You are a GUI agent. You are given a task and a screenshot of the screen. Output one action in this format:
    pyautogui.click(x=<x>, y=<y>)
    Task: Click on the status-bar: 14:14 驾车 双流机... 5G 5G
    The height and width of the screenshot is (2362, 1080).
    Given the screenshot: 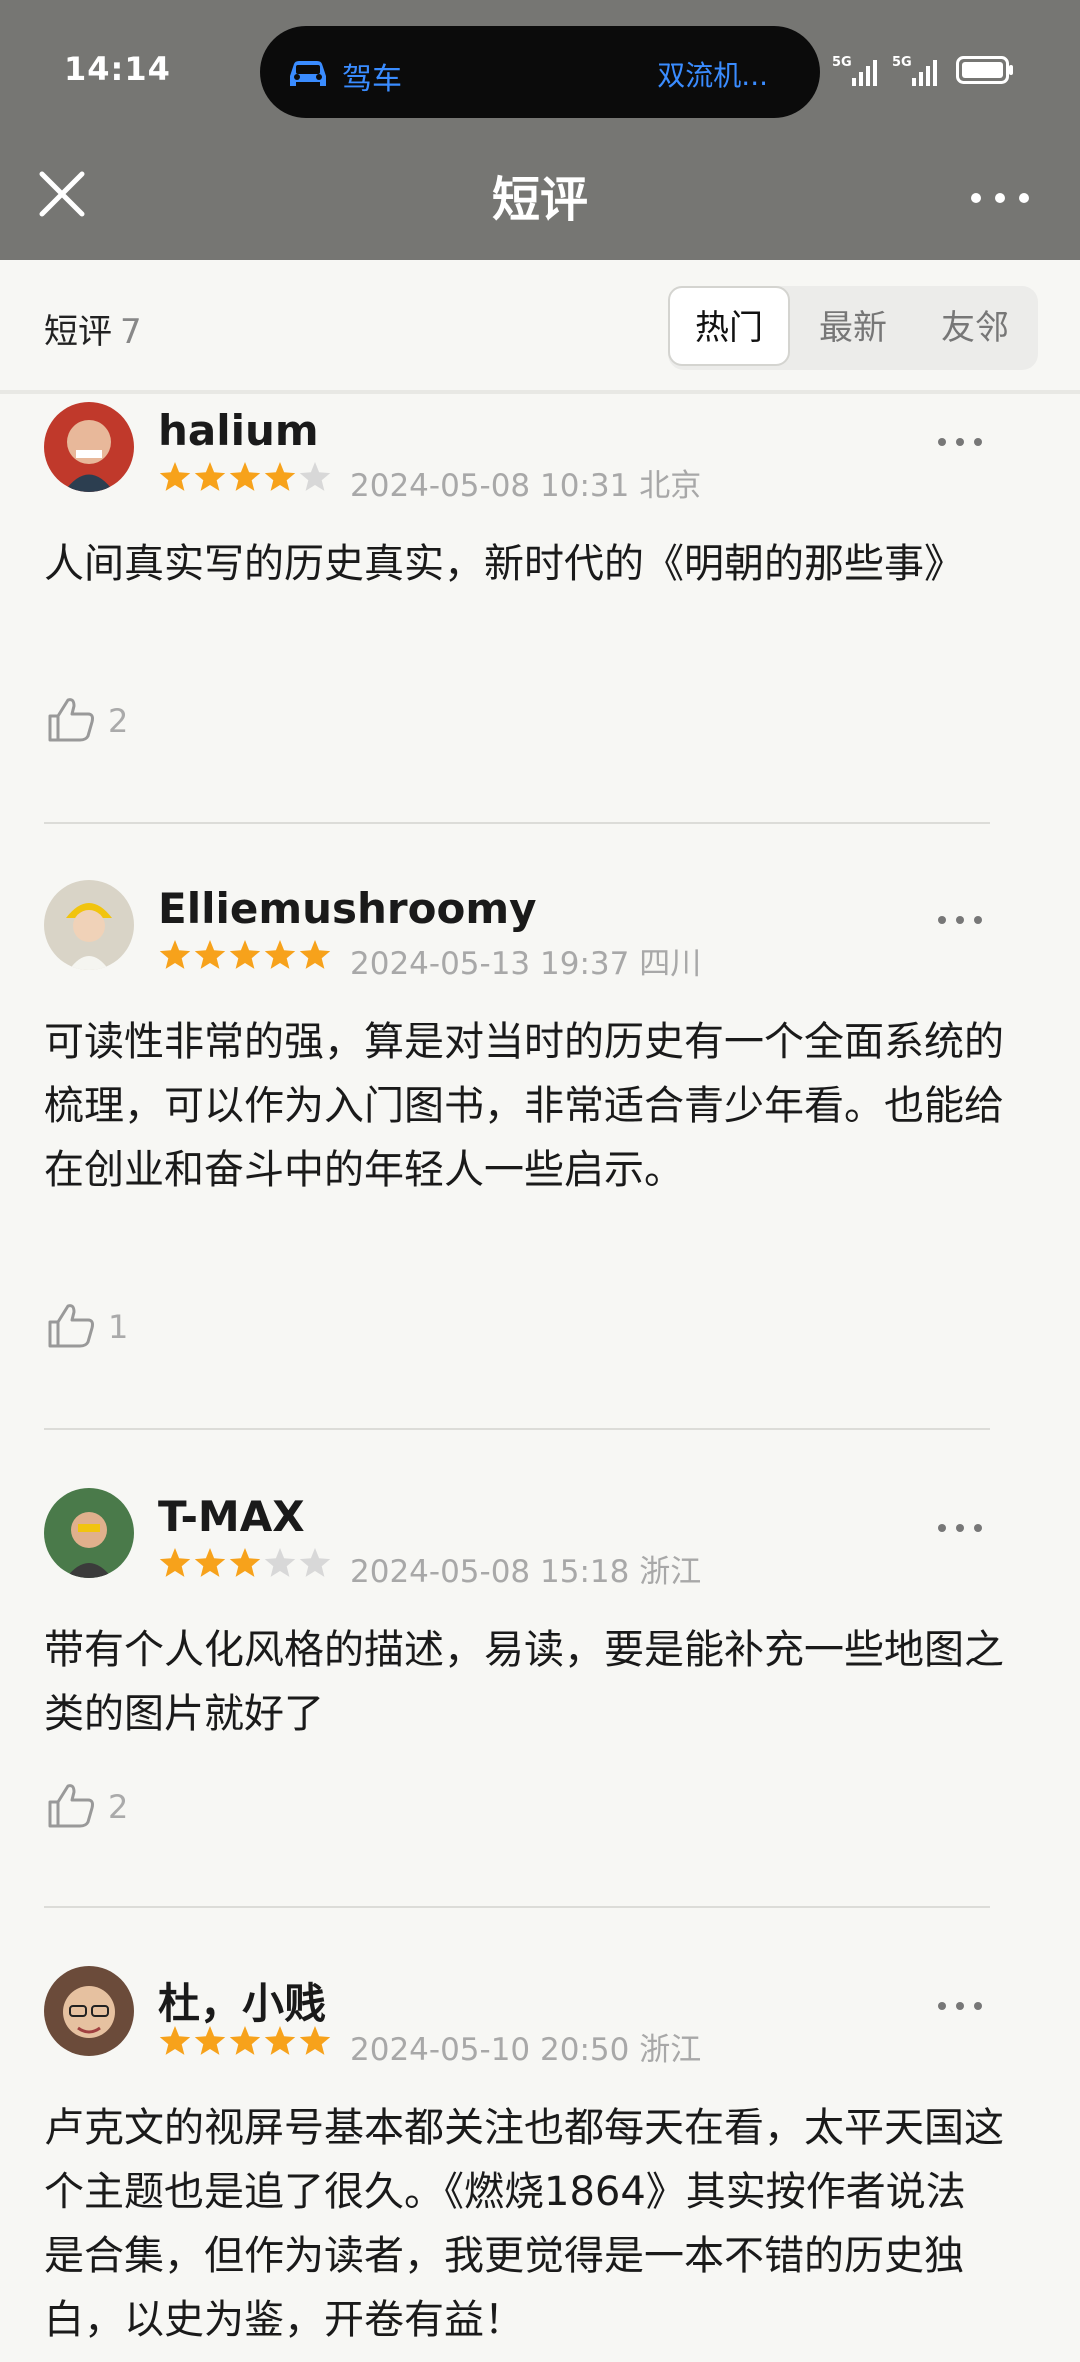 What is the action you would take?
    pyautogui.click(x=540, y=70)
    